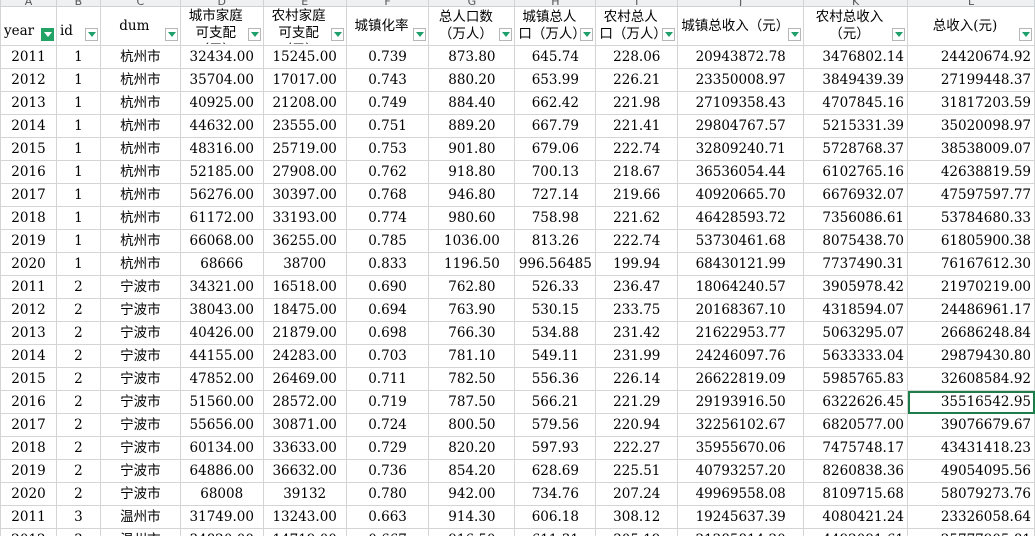 Image resolution: width=1035 pixels, height=536 pixels. I want to click on table-cell: 55656.00, so click(221, 425).